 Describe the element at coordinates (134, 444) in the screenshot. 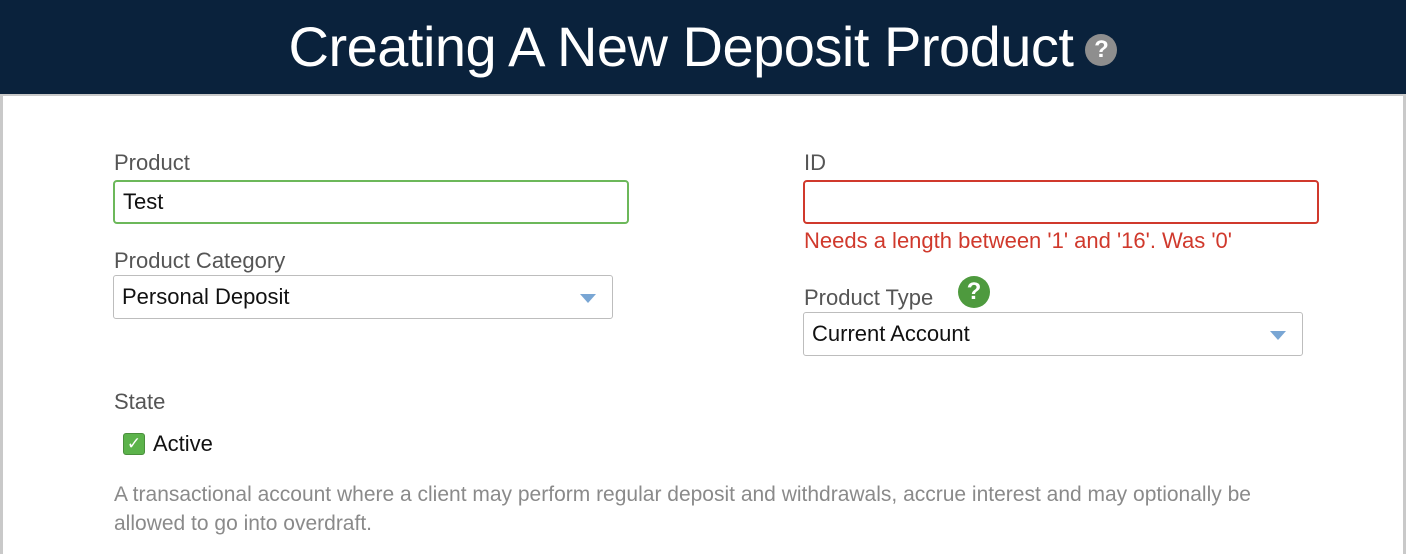

I see `active-checkbox: ✓` at that location.